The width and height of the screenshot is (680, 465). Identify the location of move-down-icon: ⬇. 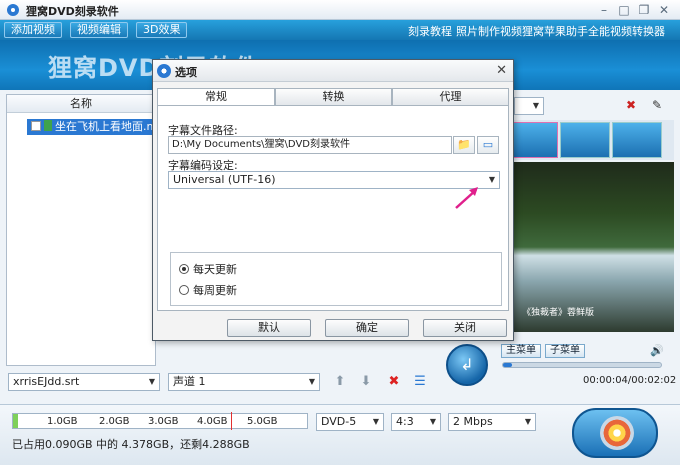
(366, 382).